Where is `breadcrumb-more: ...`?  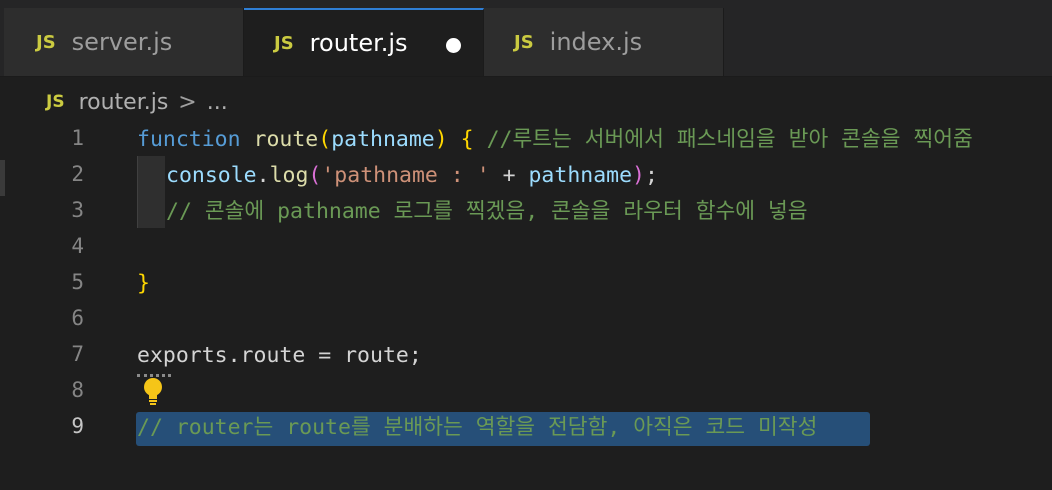
breadcrumb-more: ... is located at coordinates (217, 102).